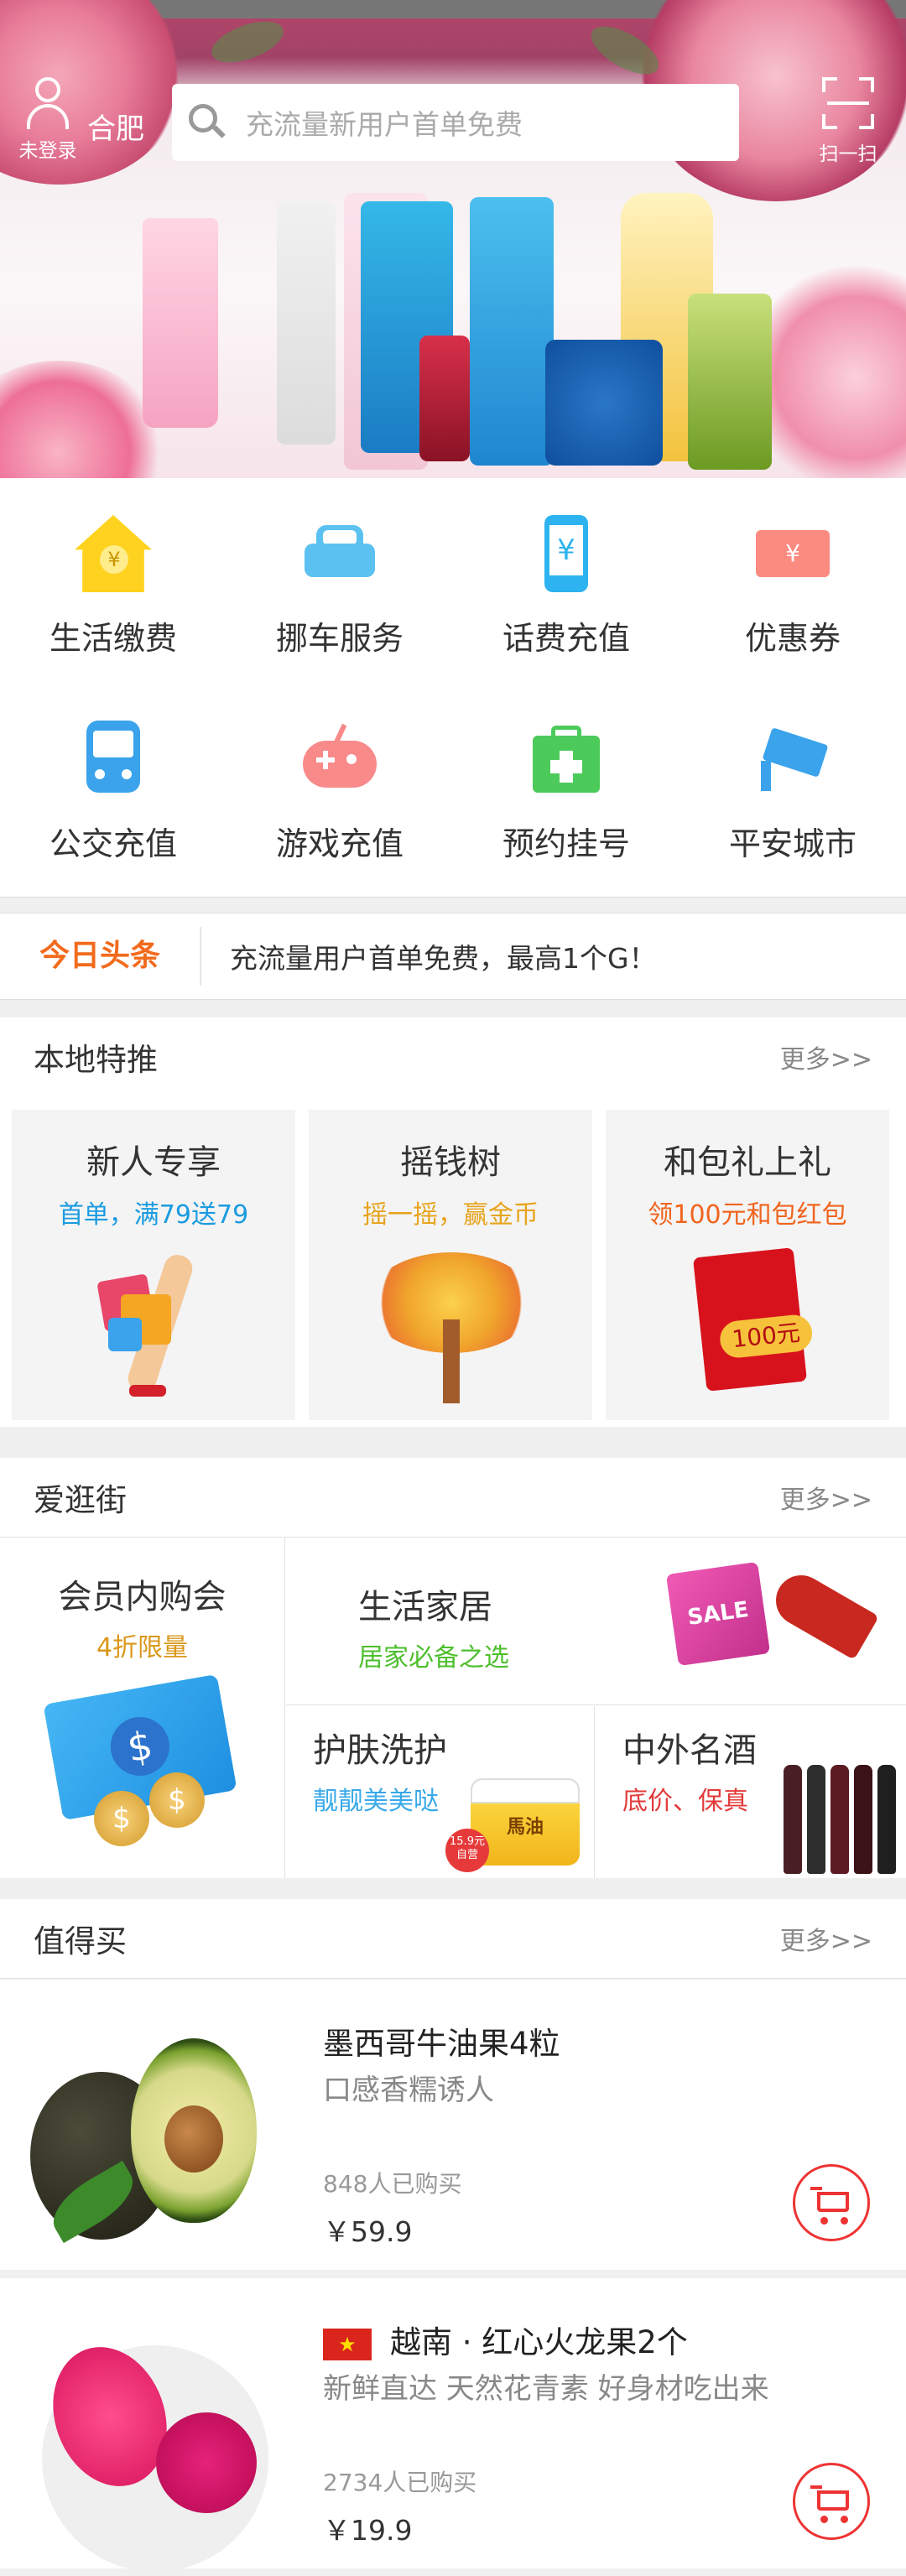 The width and height of the screenshot is (906, 2576). Describe the element at coordinates (566, 638) in the screenshot. I see `service-label: 话费充值` at that location.